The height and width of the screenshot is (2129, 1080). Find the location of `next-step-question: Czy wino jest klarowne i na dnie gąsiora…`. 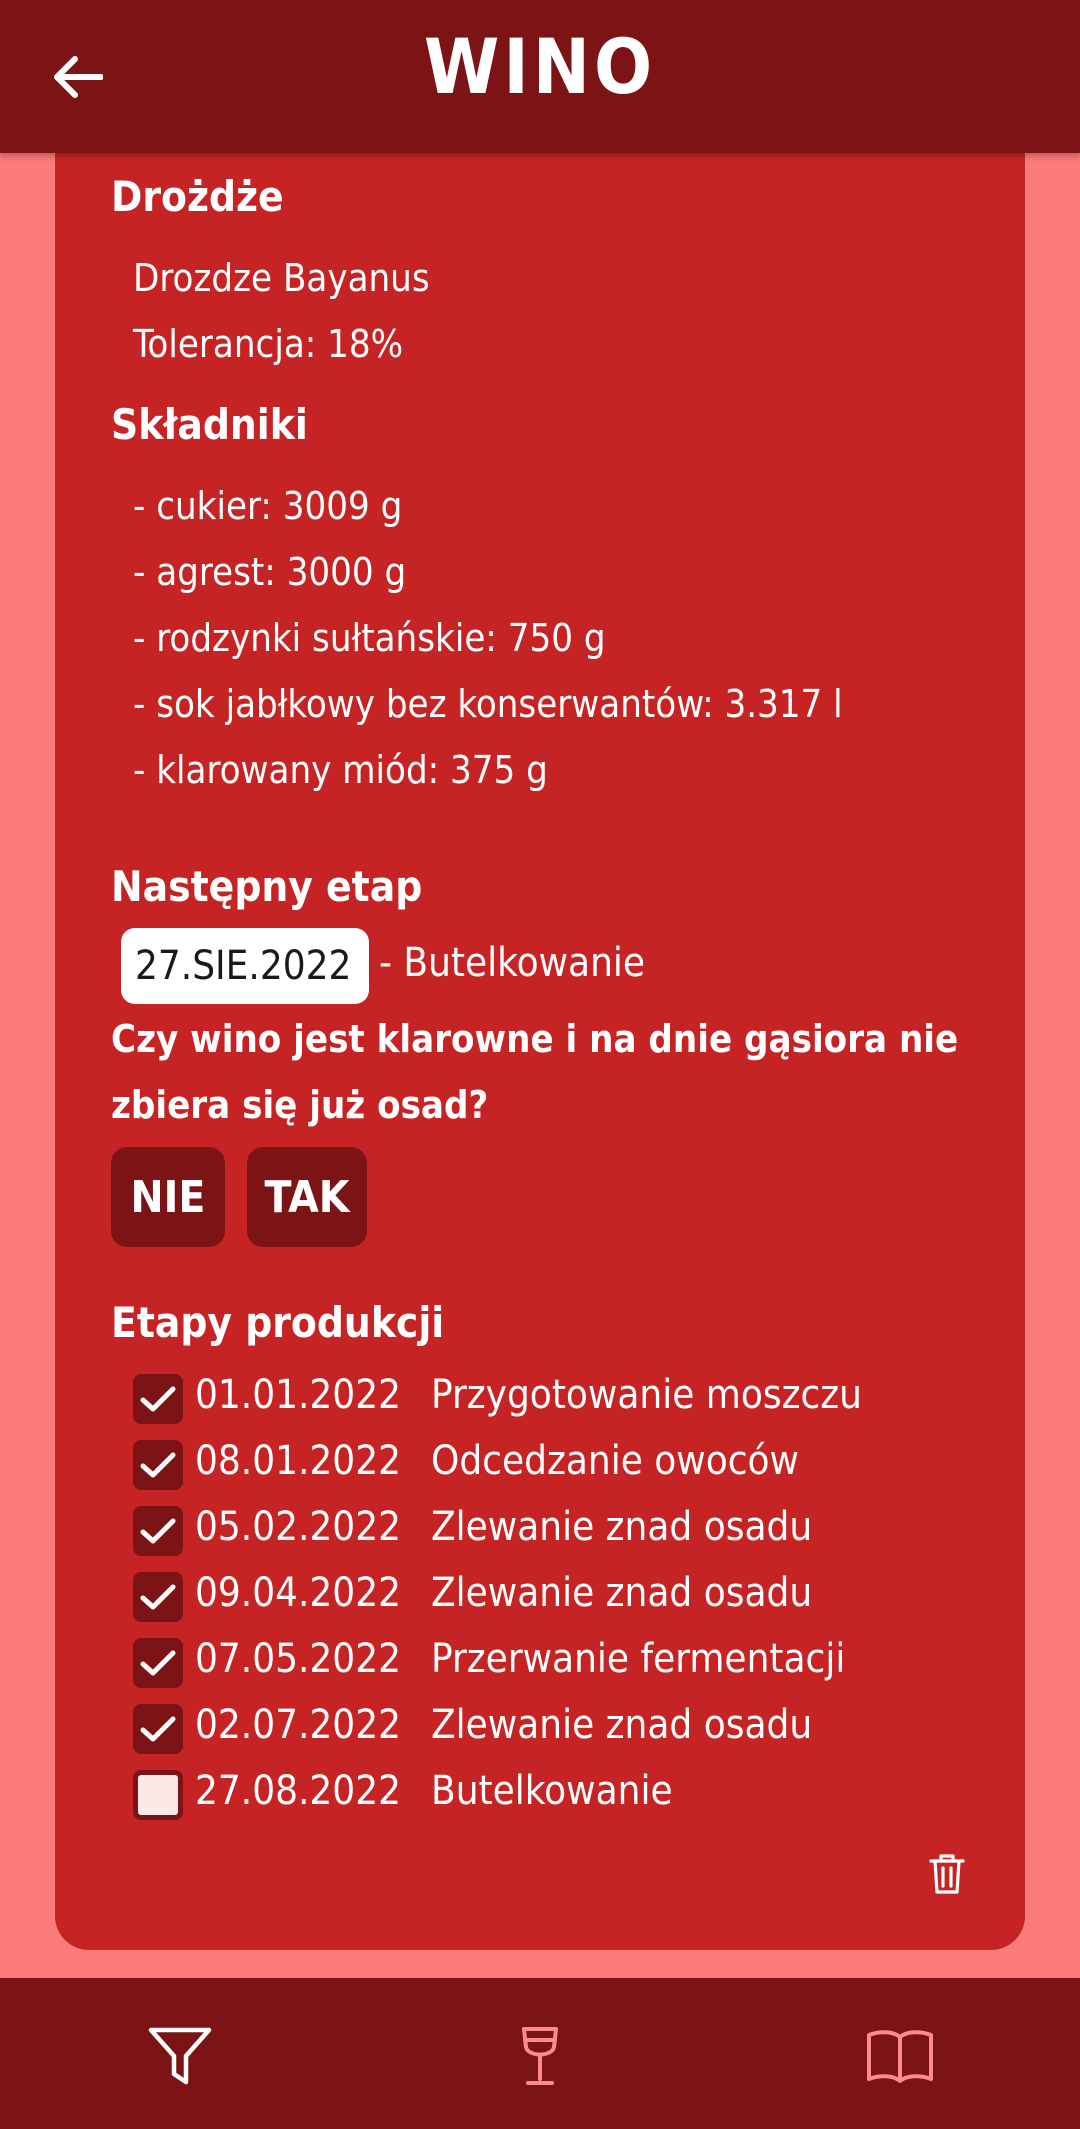

next-step-question: Czy wino jest klarowne i na dnie gąsiora… is located at coordinates (535, 1072).